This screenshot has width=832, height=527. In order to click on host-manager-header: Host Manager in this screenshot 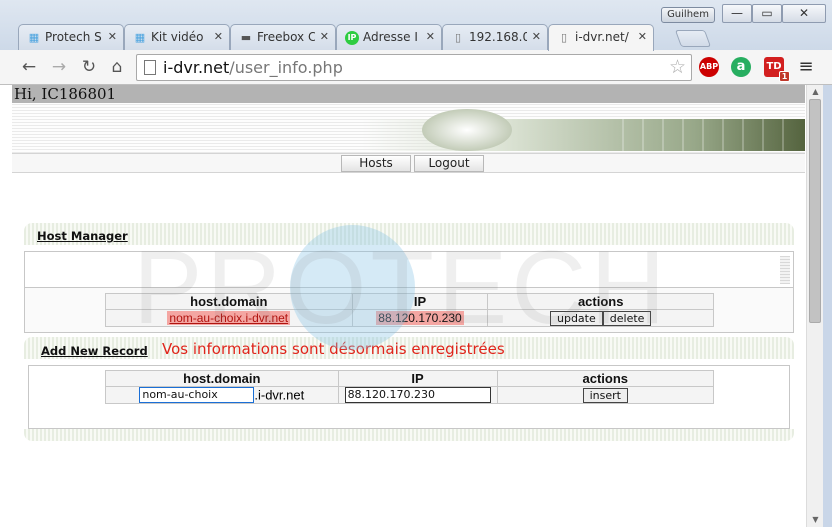, I will do `click(409, 234)`.